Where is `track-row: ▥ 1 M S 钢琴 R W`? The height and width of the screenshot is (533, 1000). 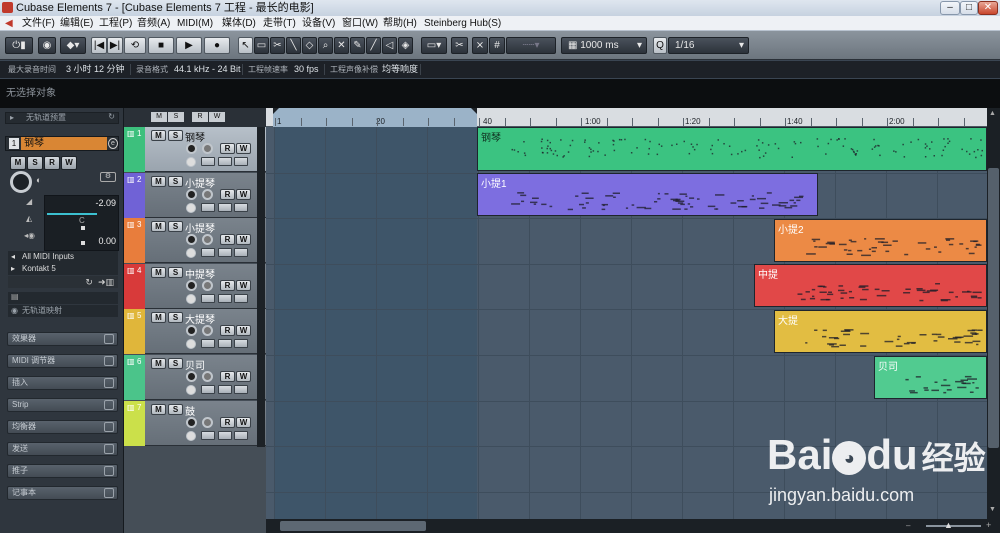
track-row: ▥ 1 M S 钢琴 R W is located at coordinates (195, 149).